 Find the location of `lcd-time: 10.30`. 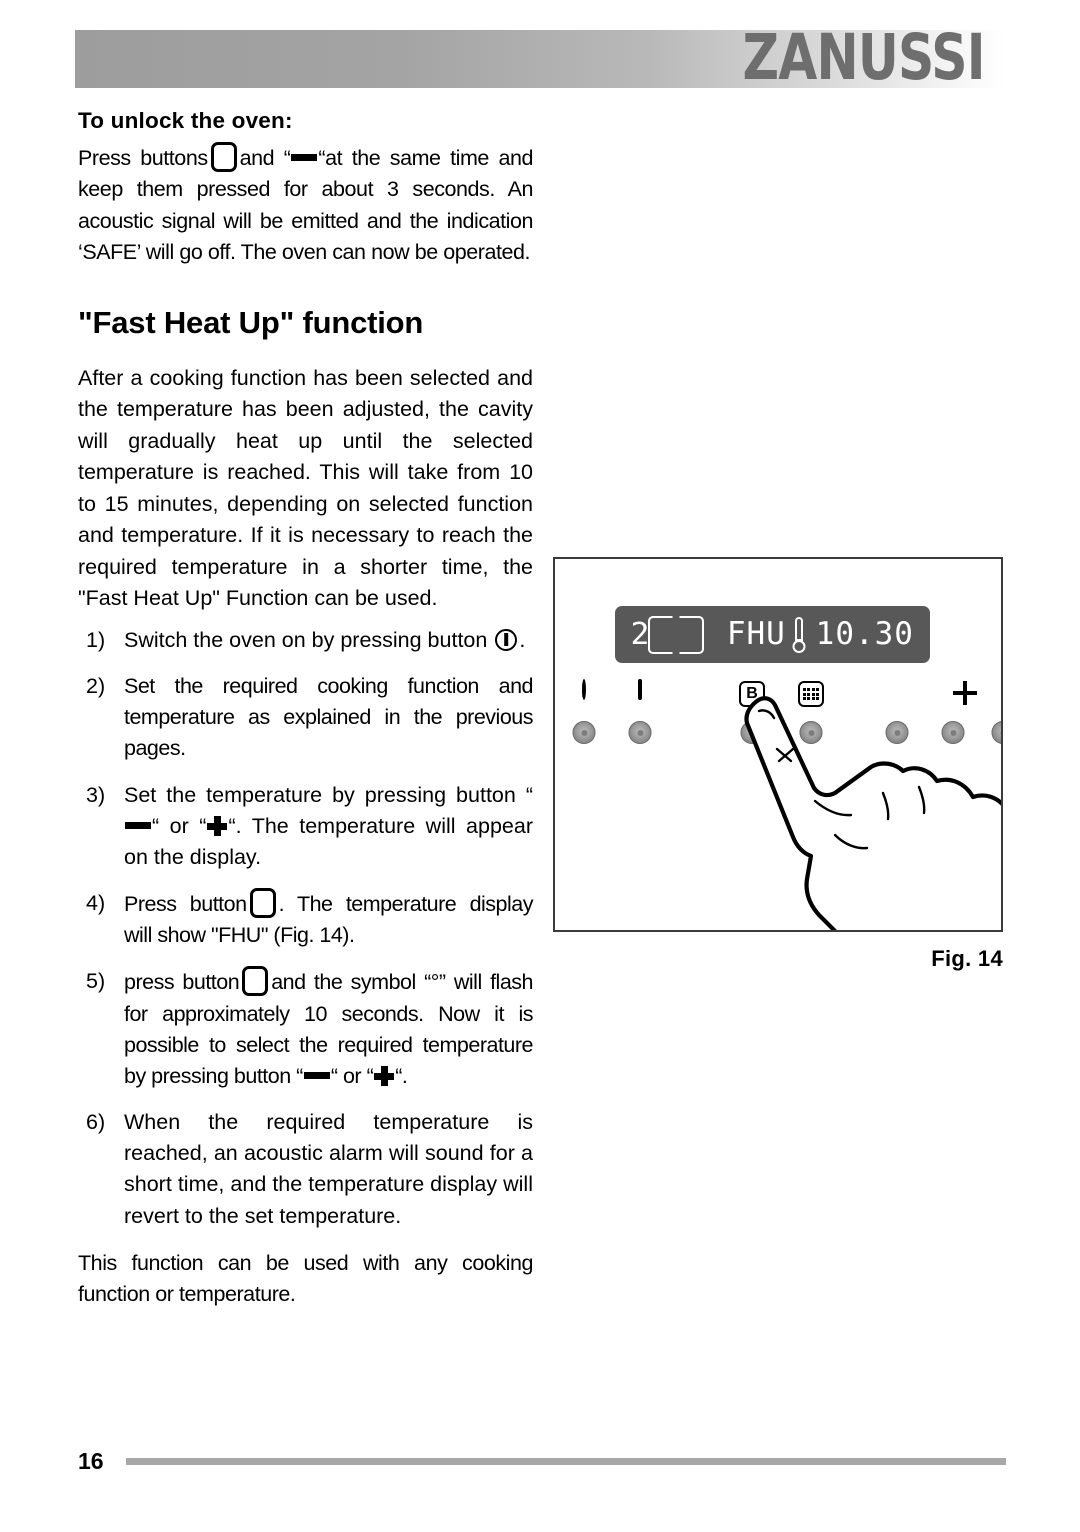

lcd-time: 10.30 is located at coordinates (864, 634).